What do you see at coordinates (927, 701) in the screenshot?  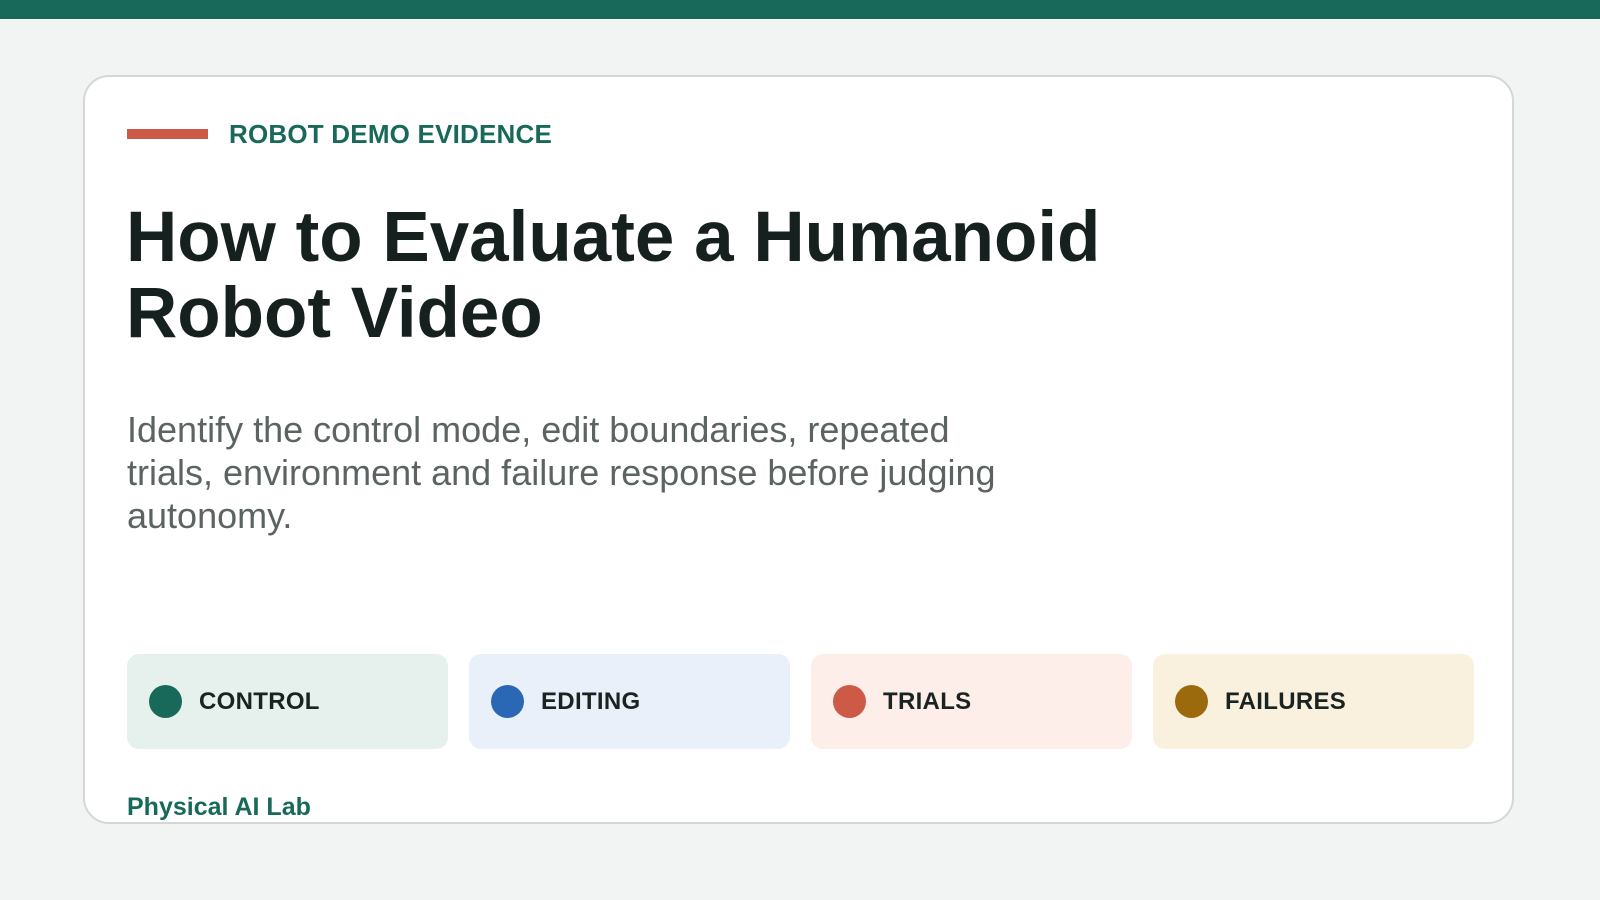 I see `chip-label: TRIALS` at bounding box center [927, 701].